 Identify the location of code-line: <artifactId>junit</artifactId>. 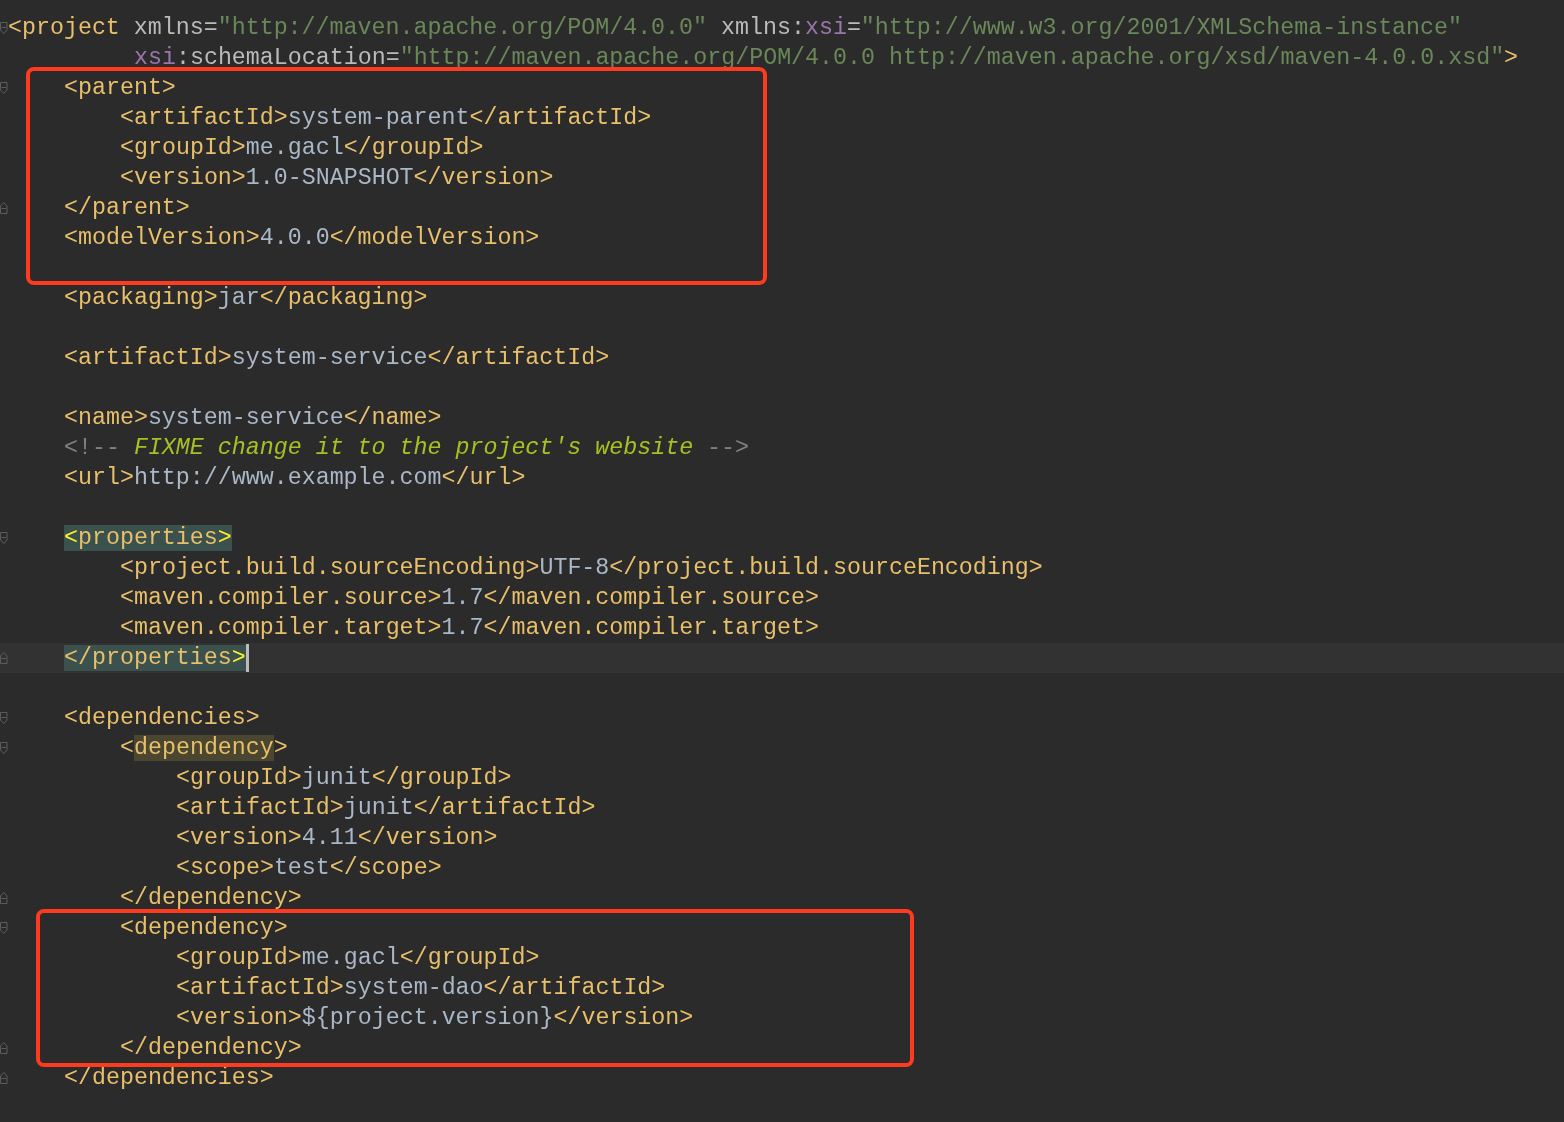
(386, 808).